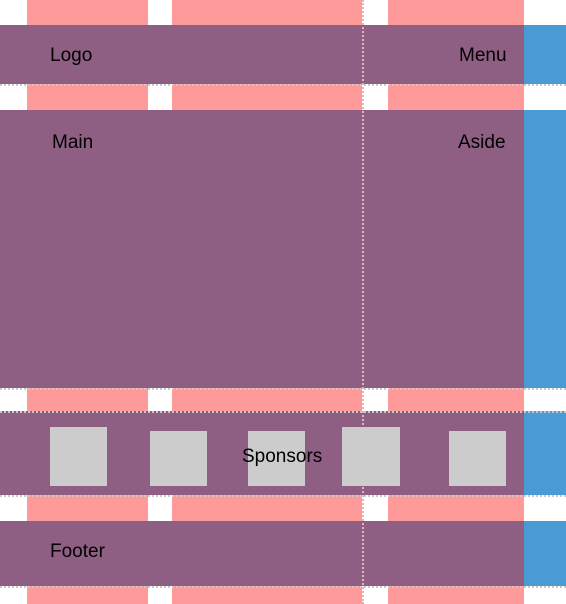  I want to click on region-label-menu: Menu, so click(483, 55).